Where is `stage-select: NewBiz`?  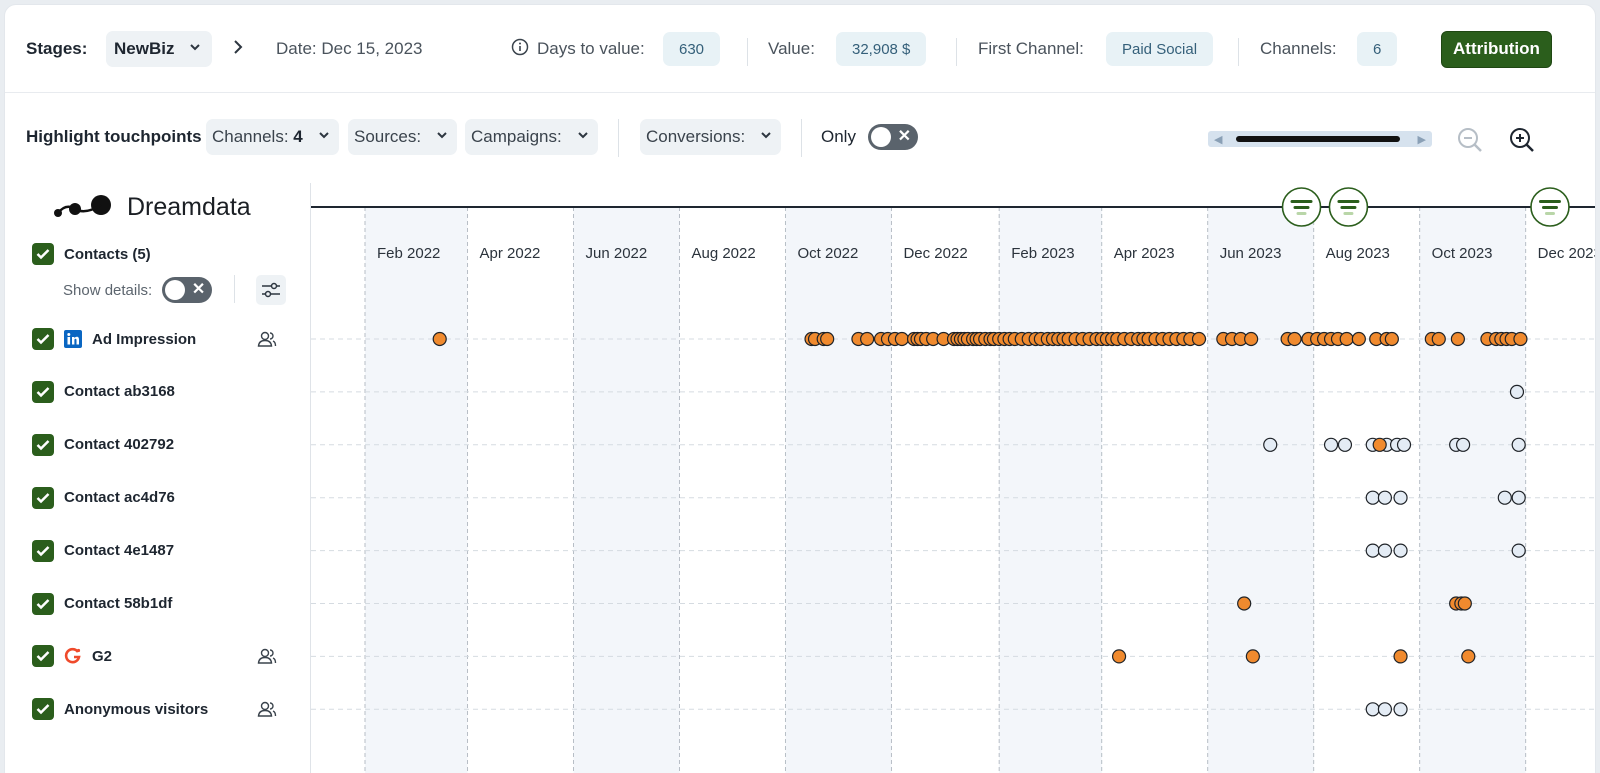 stage-select: NewBiz is located at coordinates (159, 49).